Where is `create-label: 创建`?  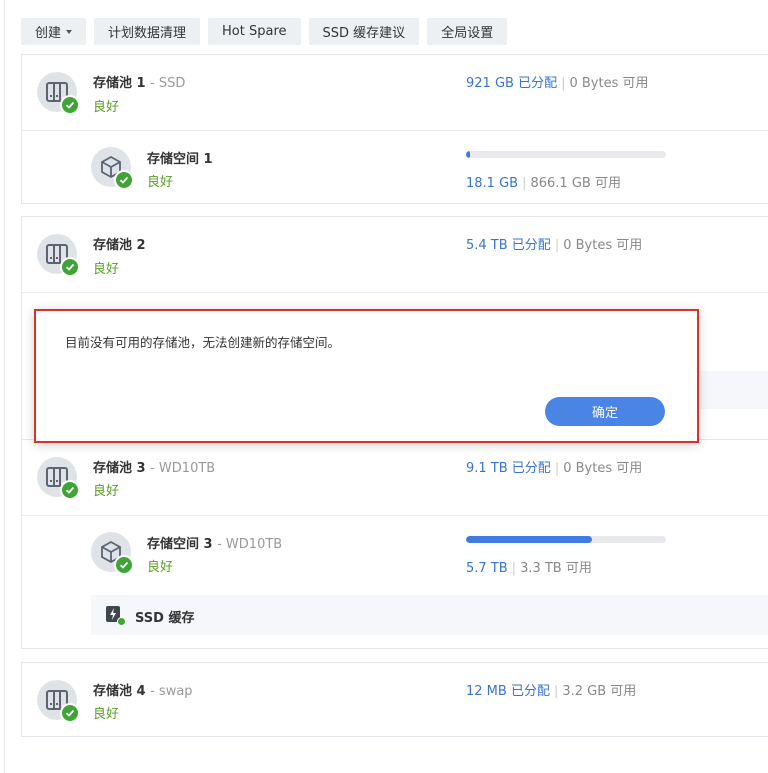
create-label: 创建 is located at coordinates (48, 33).